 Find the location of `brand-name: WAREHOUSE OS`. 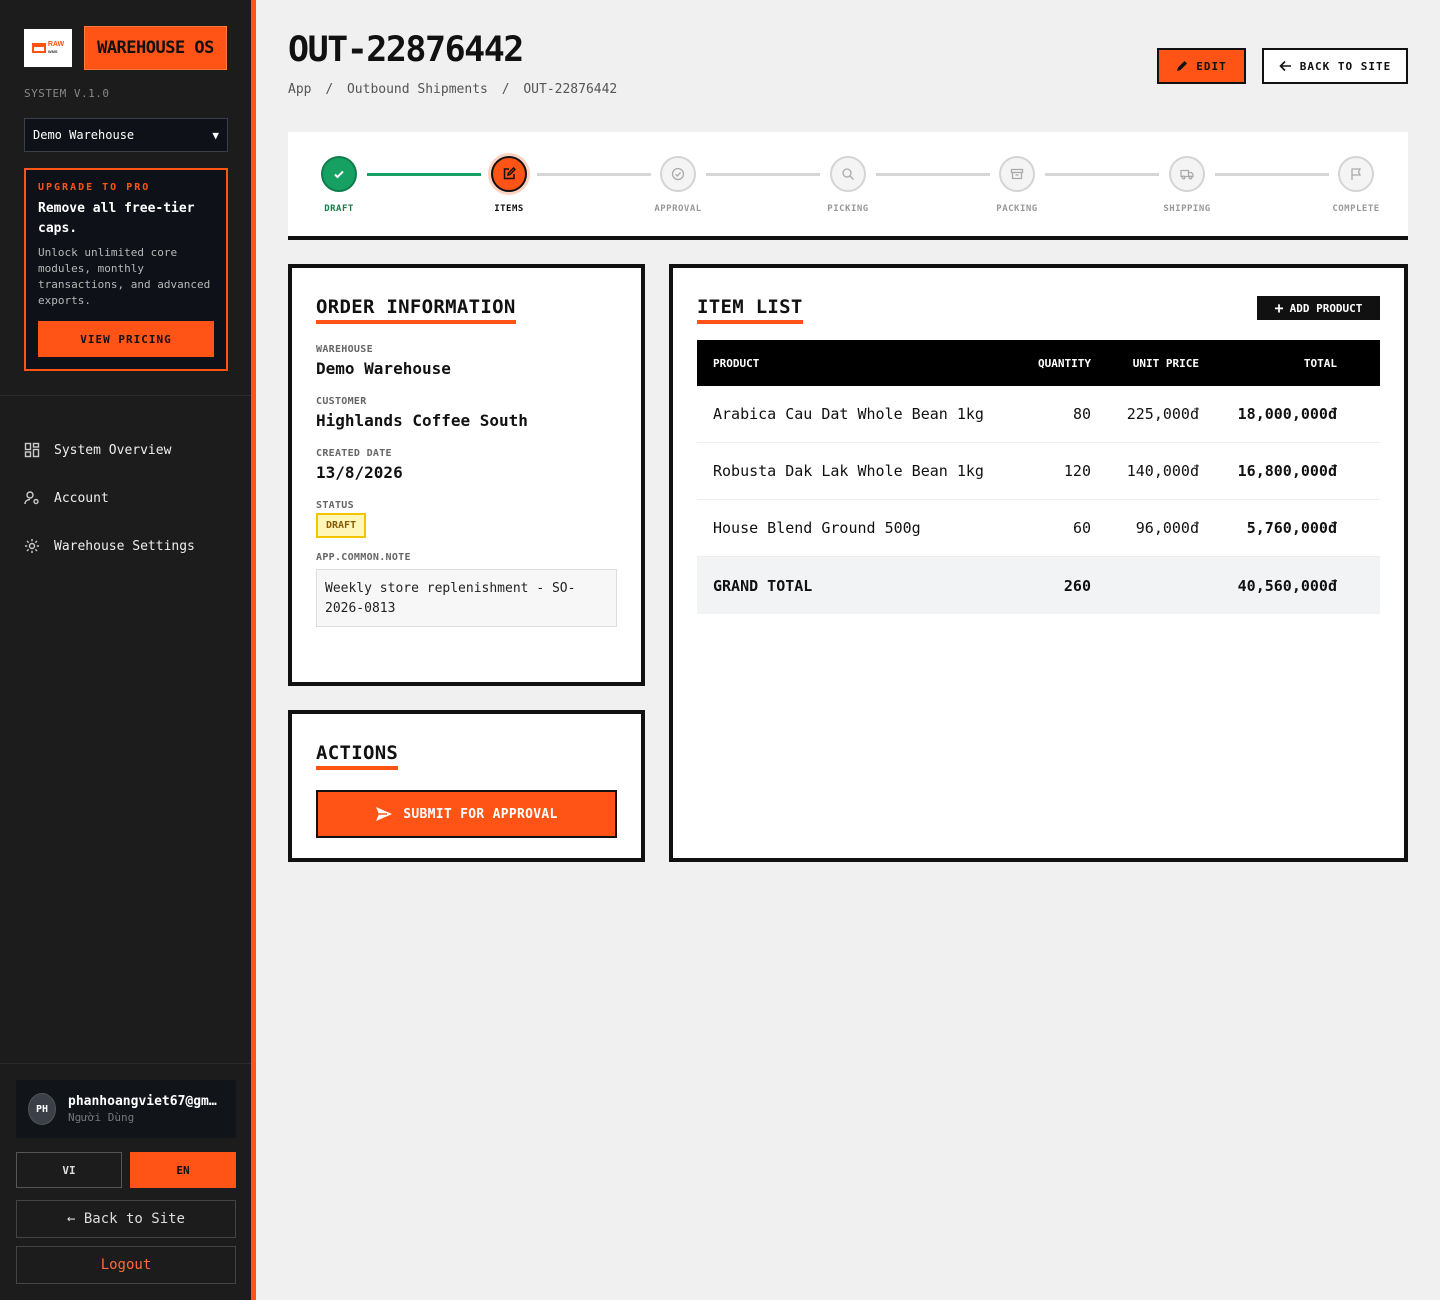

brand-name: WAREHOUSE OS is located at coordinates (155, 48).